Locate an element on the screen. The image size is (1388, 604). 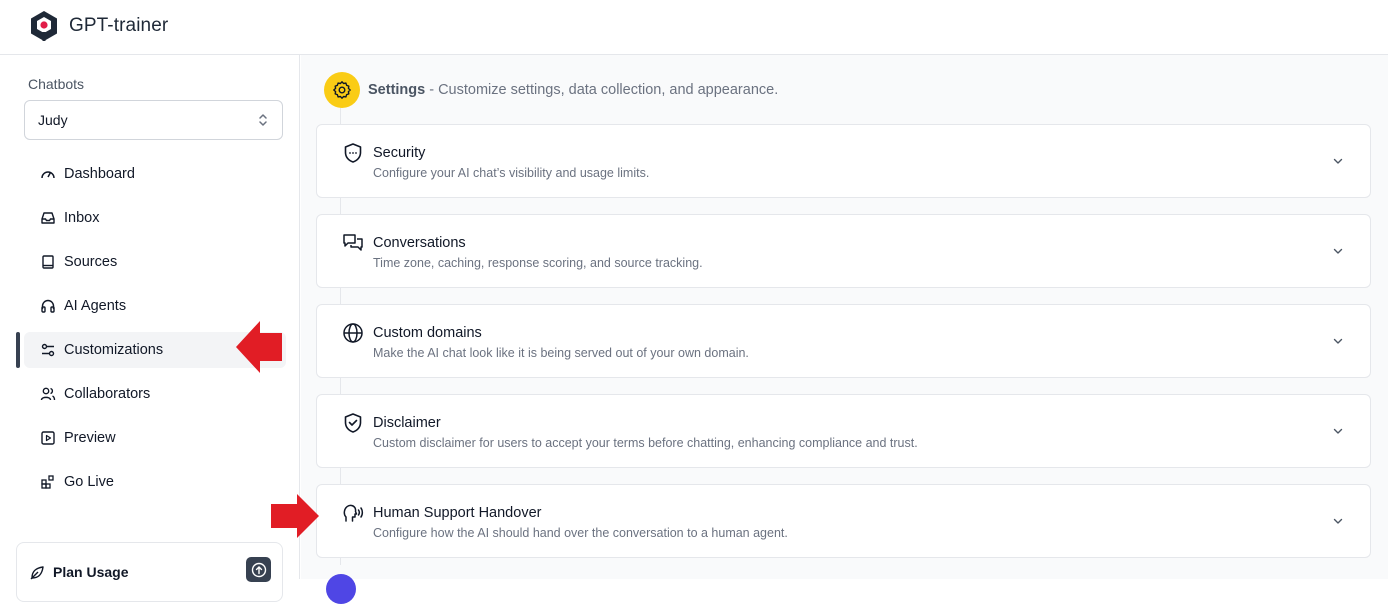
upgrade-button is located at coordinates (258, 569).